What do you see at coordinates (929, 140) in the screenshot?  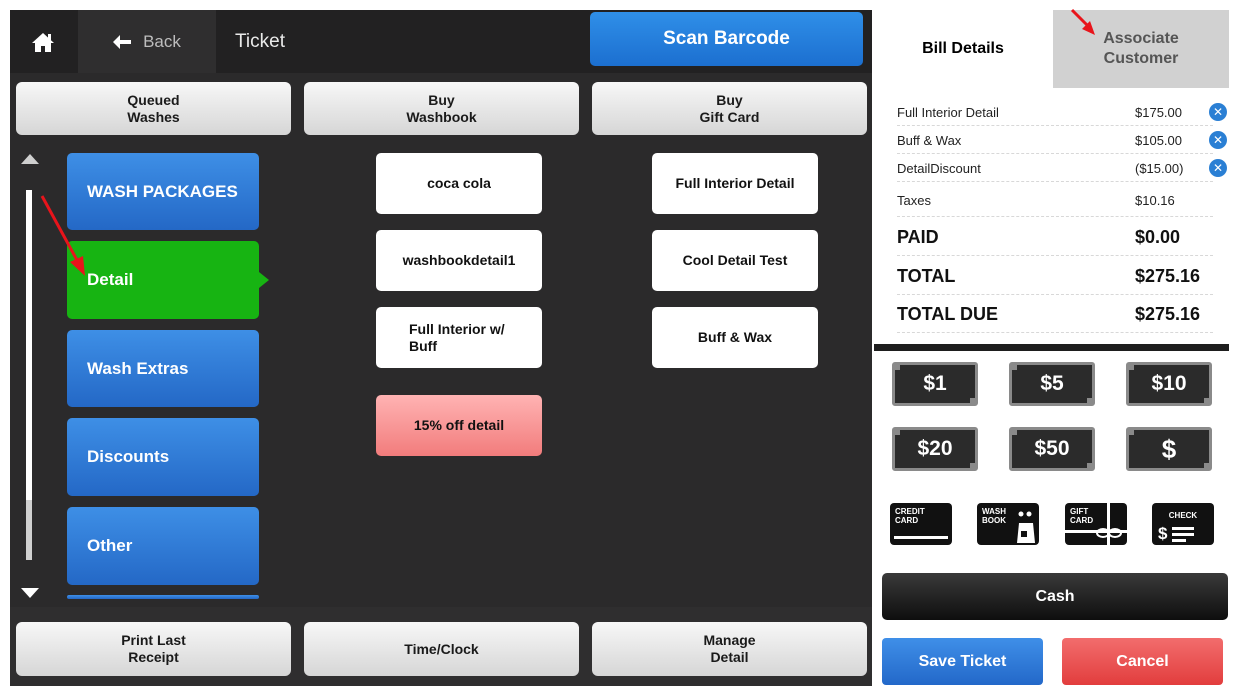 I see `bill-line-label: Buff & Wax` at bounding box center [929, 140].